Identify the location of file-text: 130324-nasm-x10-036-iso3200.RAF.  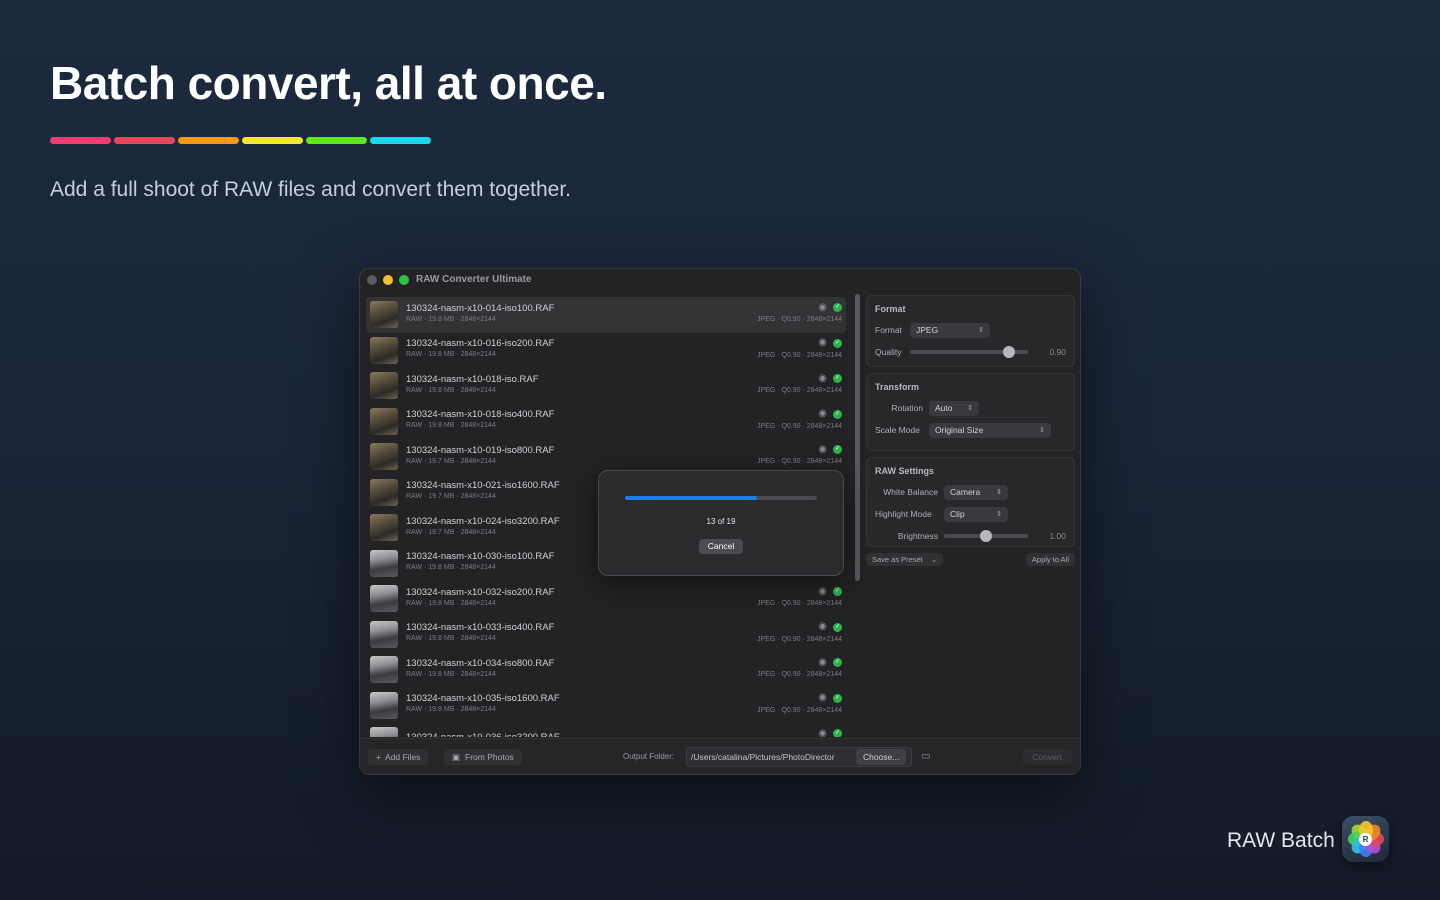
(483, 734).